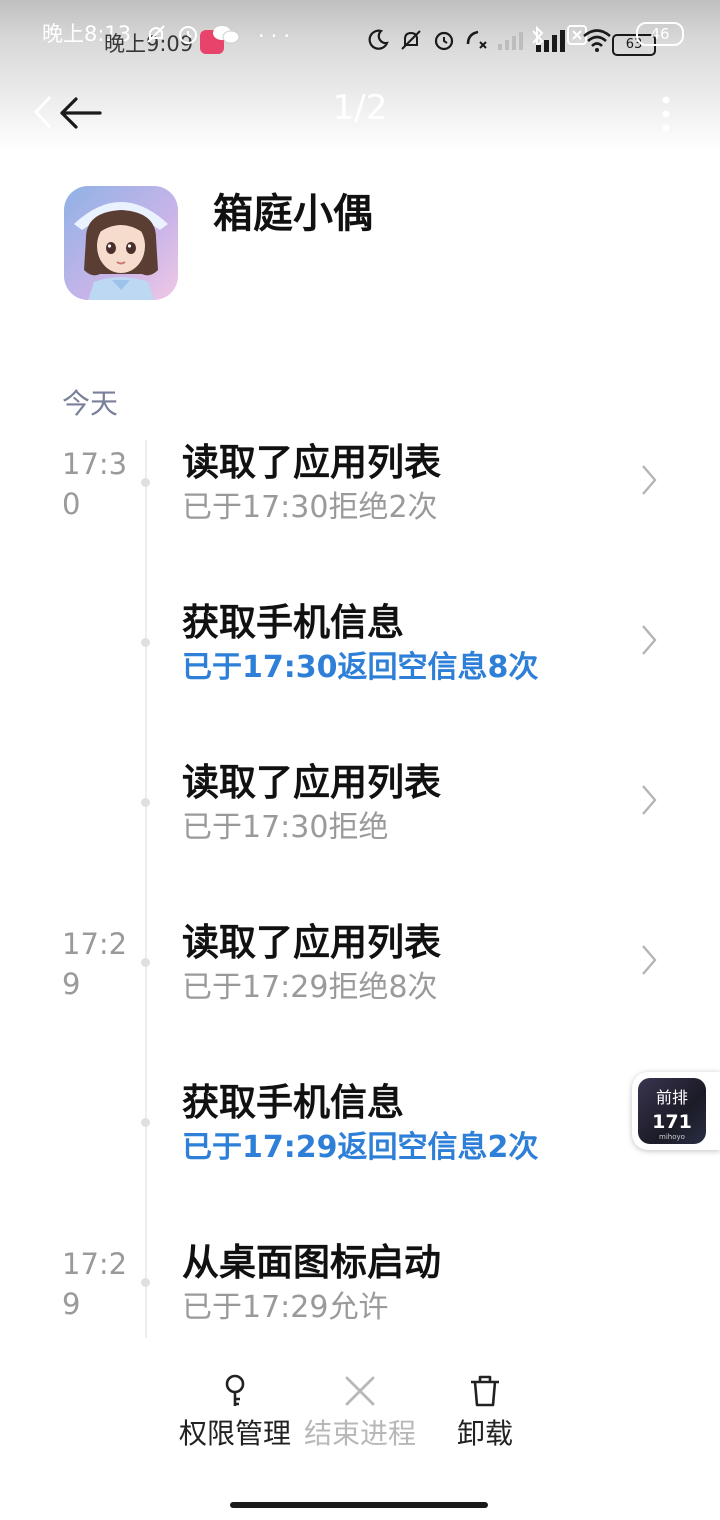 The width and height of the screenshot is (720, 1520). What do you see at coordinates (672, 1122) in the screenshot?
I see `floating-widget-line2: 171` at bounding box center [672, 1122].